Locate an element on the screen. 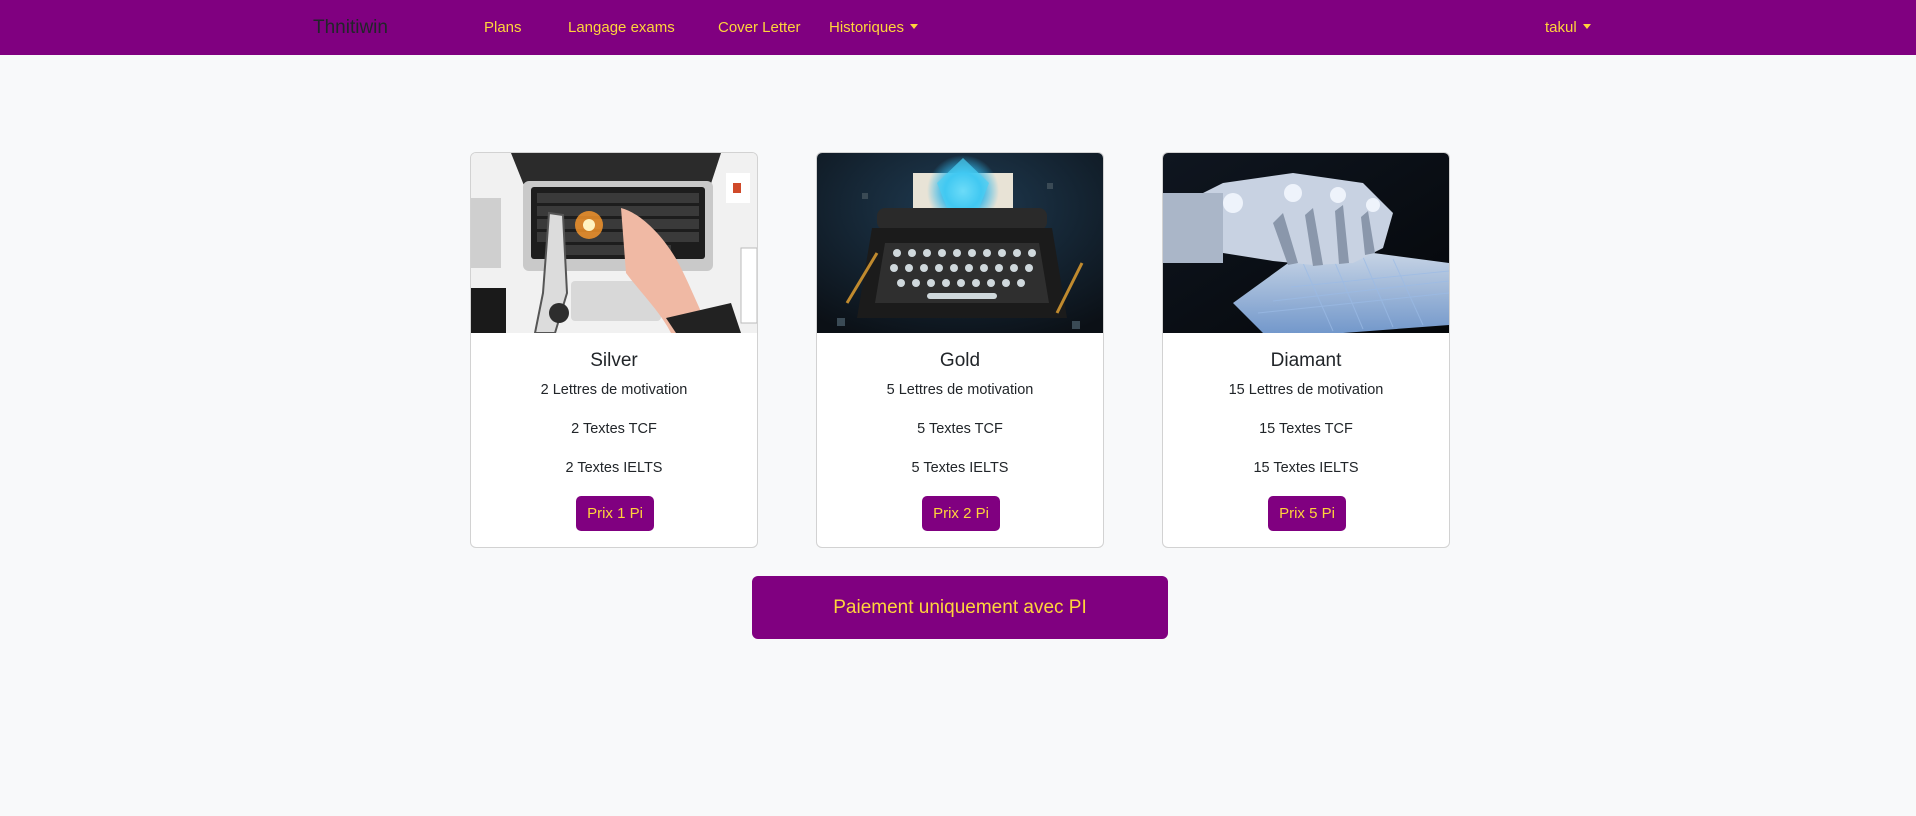  price-button-diamant: Prix 5 Pi is located at coordinates (1307, 513).